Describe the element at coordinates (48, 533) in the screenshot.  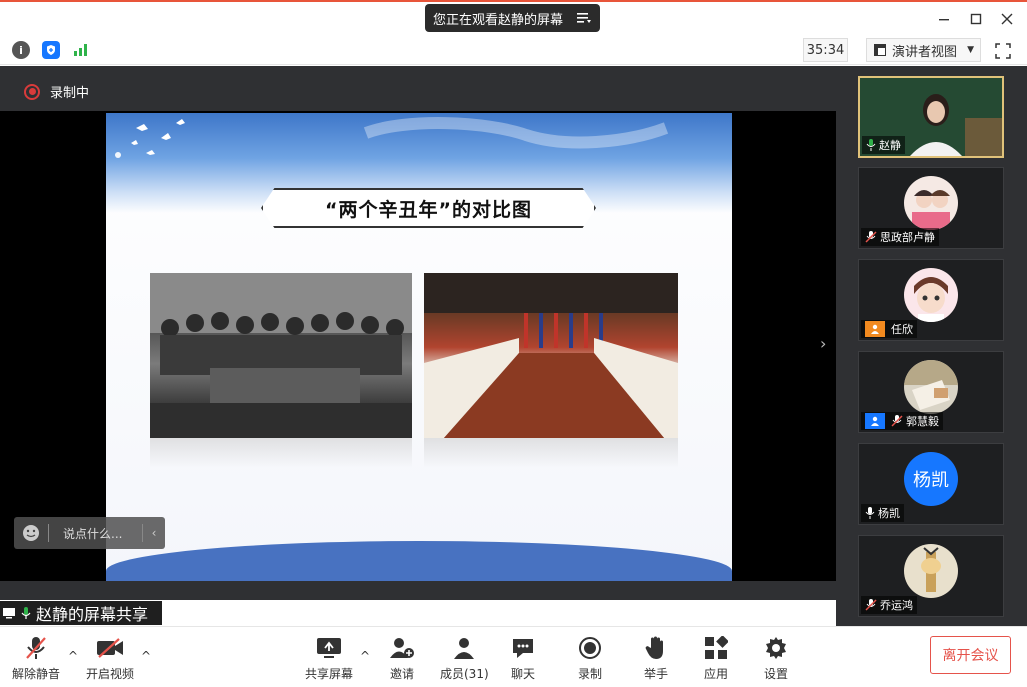
I see `divider` at that location.